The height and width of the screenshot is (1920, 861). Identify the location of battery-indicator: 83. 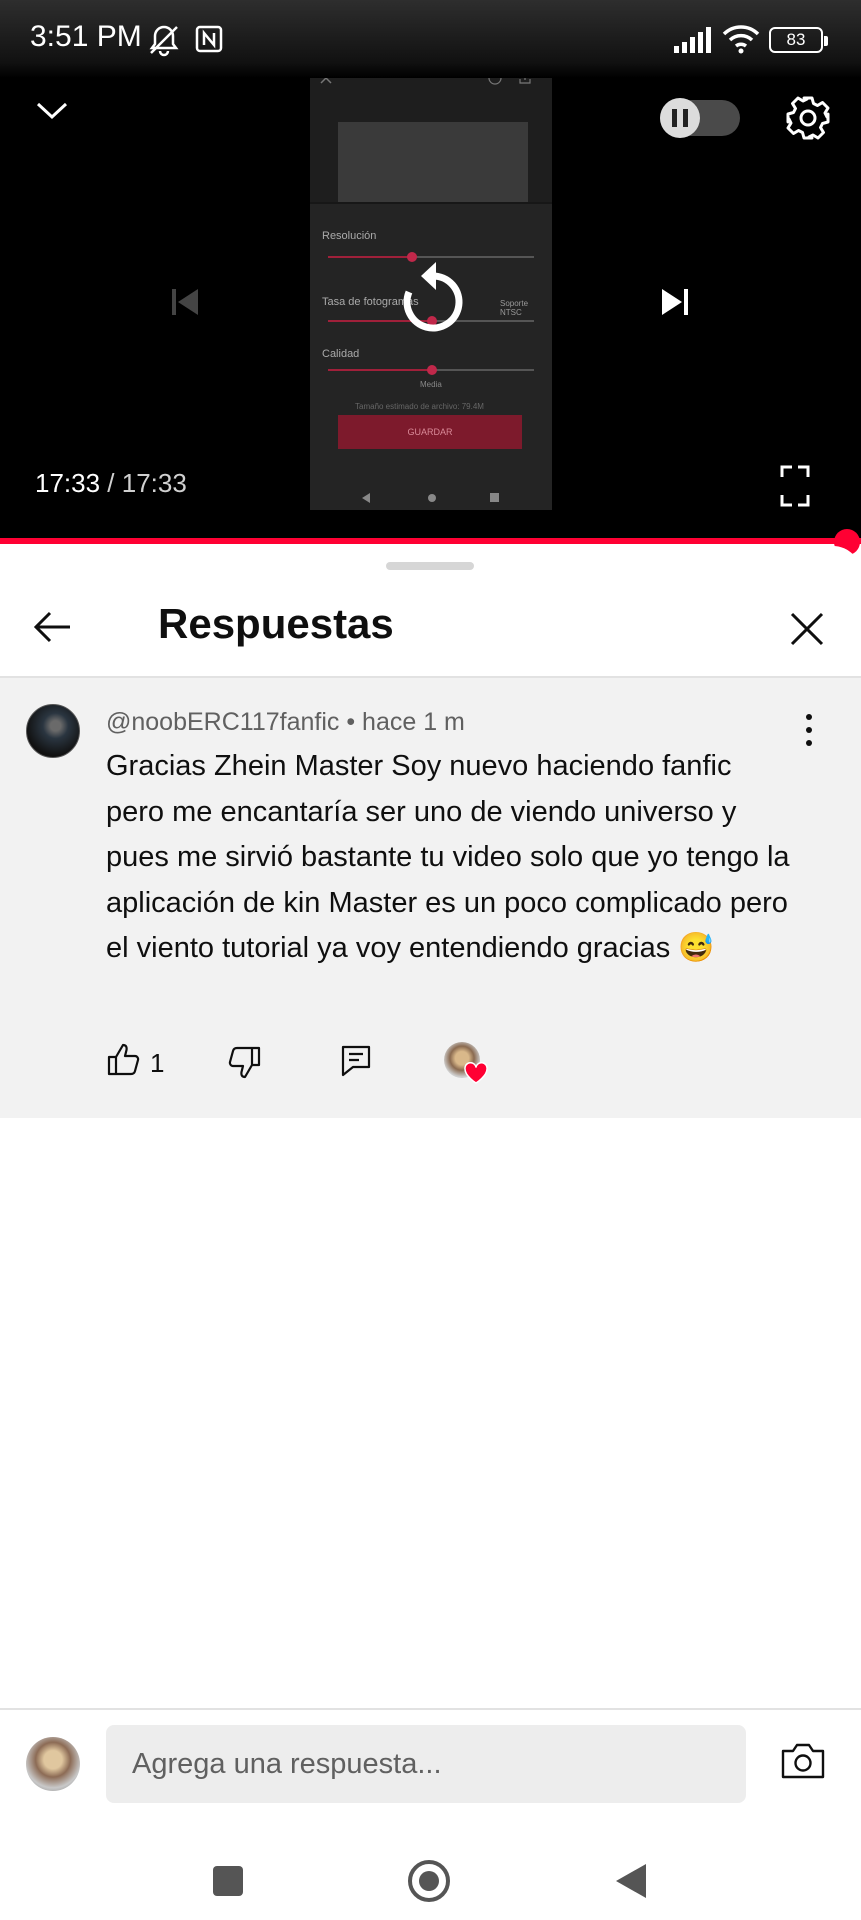
(798, 40).